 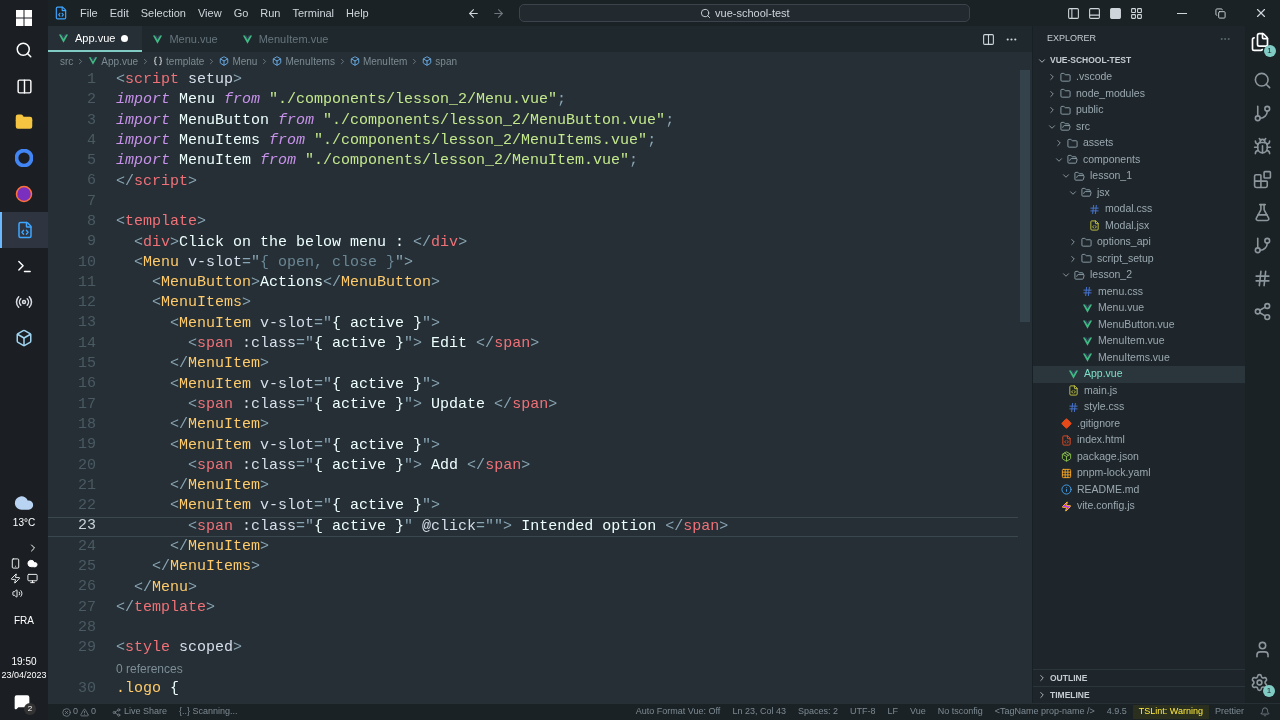 I want to click on extensions-icon, so click(x=1262, y=179).